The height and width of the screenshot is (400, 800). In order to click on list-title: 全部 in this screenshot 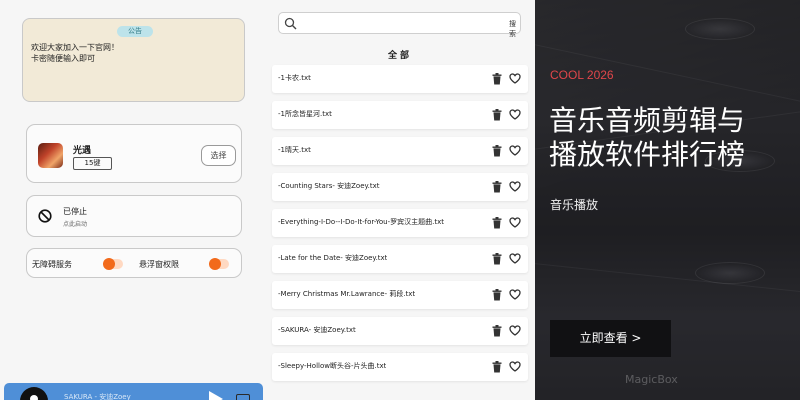, I will do `click(399, 56)`.